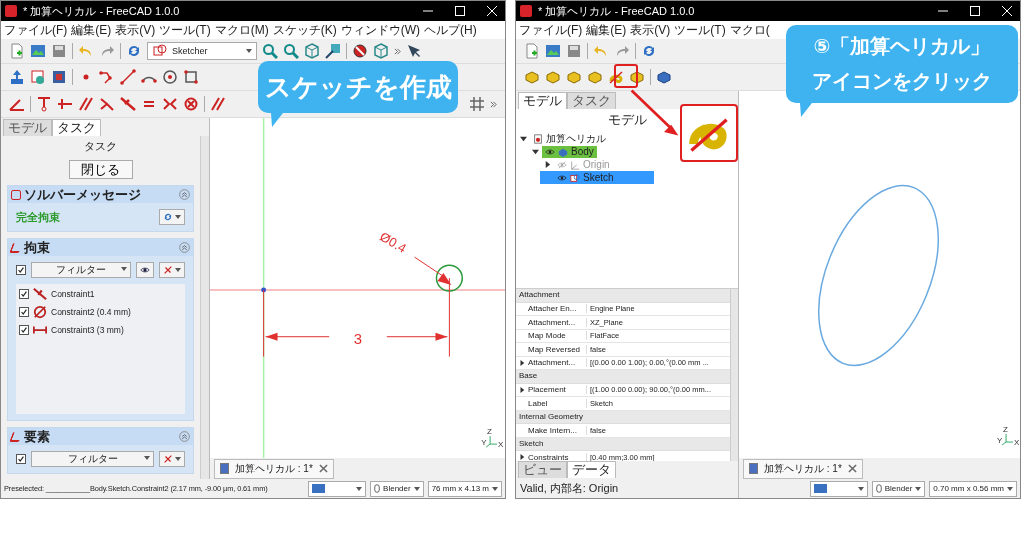 This screenshot has height=538, width=1024. Describe the element at coordinates (749, 30) in the screenshot. I see `menu-item: マクロ(` at that location.